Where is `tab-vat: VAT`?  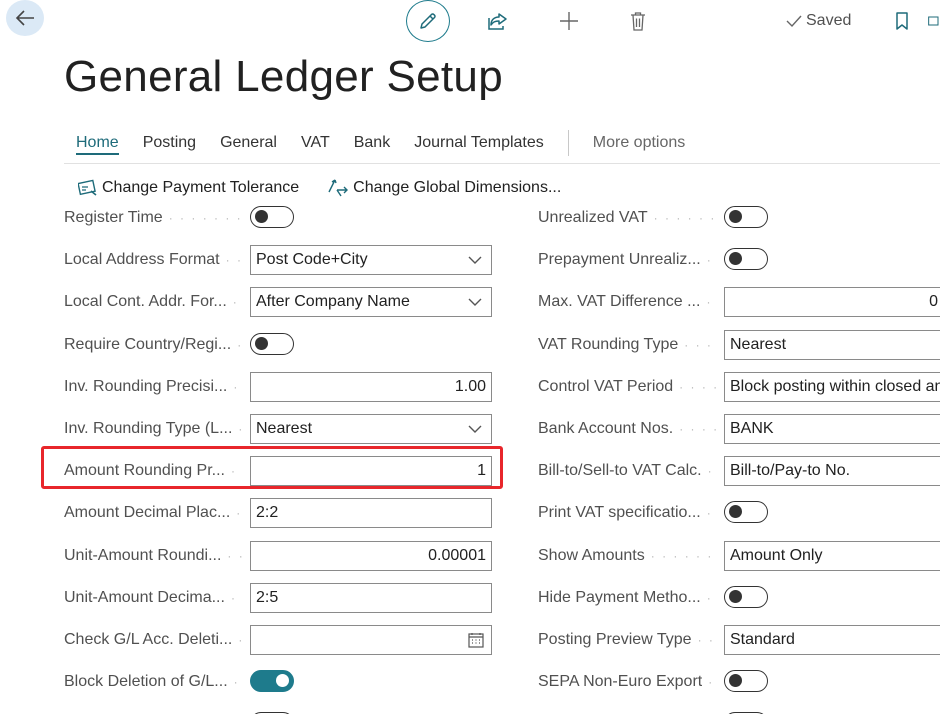
tab-vat: VAT is located at coordinates (315, 143).